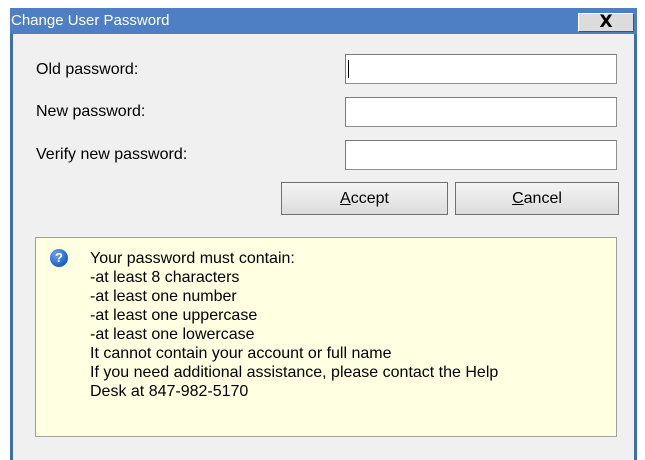  Describe the element at coordinates (163, 296) in the screenshot. I see `info-line: -at least one number` at that location.